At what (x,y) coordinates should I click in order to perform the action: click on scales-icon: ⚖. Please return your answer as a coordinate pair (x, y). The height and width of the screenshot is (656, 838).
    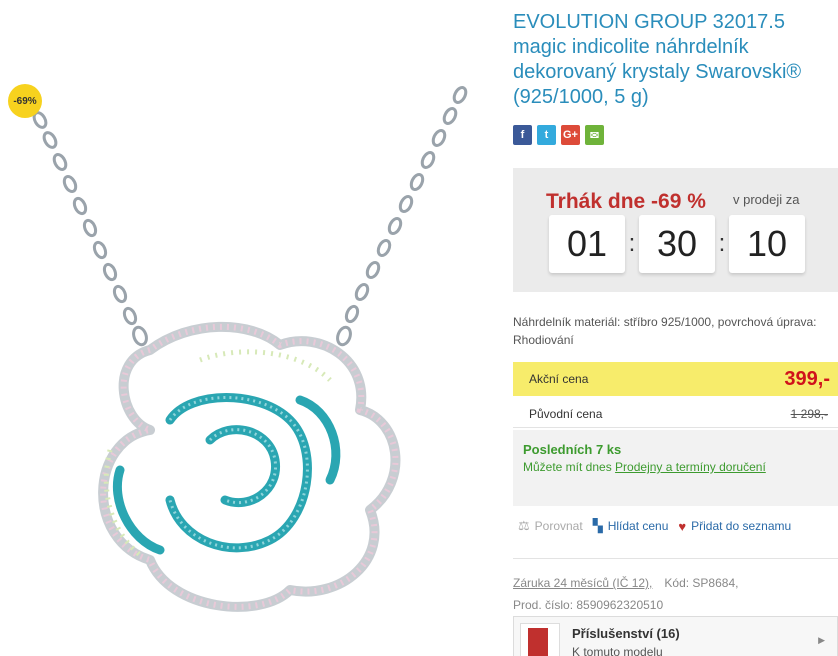
    Looking at the image, I should click on (524, 525).